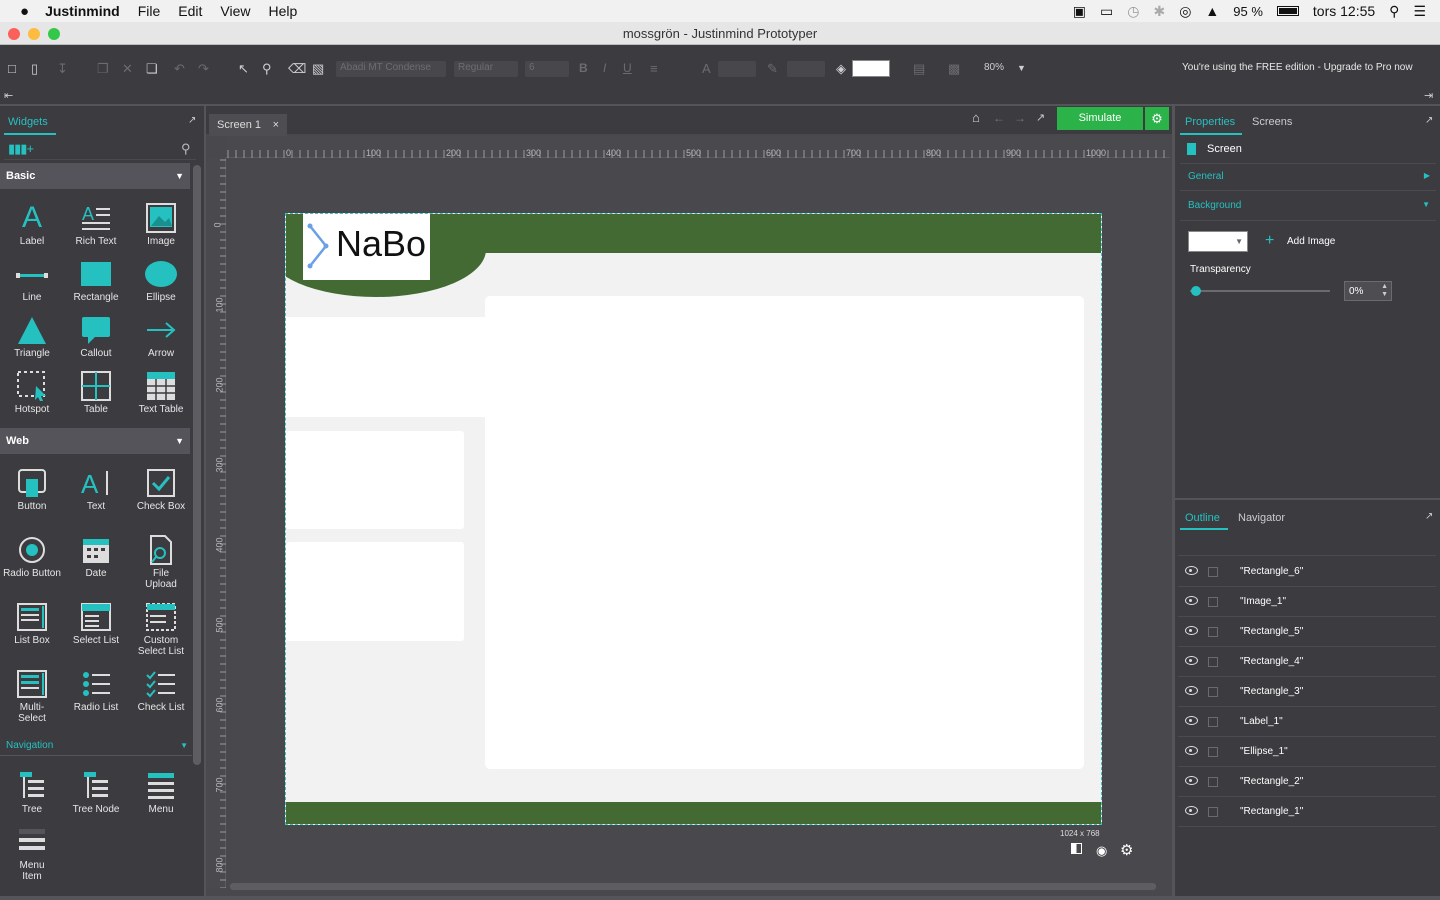  I want to click on menubar-clock: tors 12:55, so click(1344, 11).